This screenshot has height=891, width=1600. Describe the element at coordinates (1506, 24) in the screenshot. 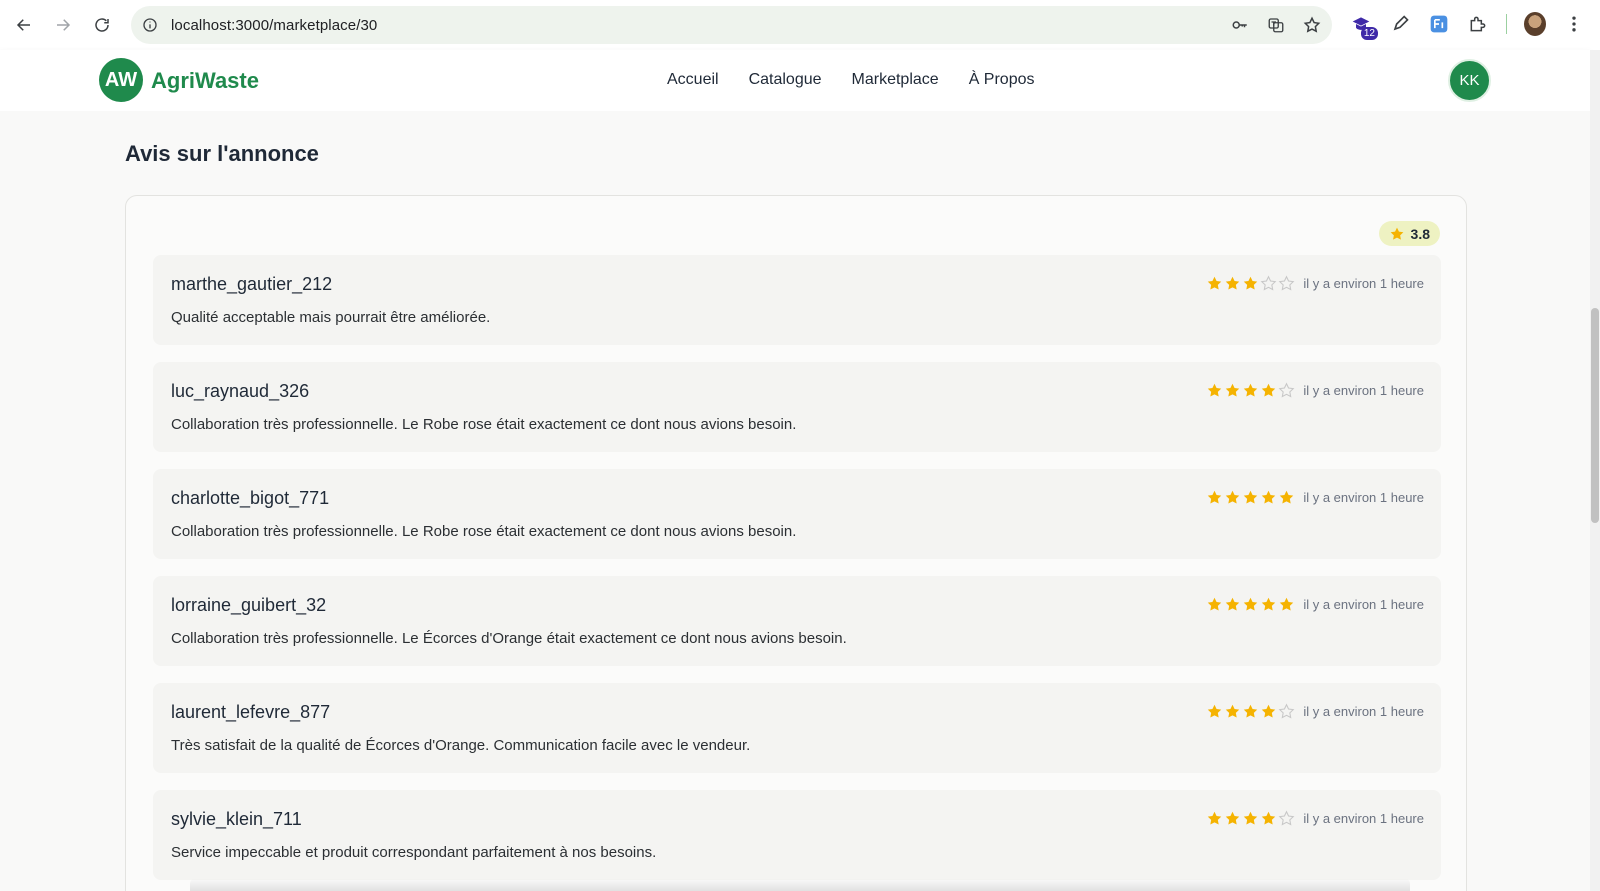

I see `toolbar-divider` at that location.